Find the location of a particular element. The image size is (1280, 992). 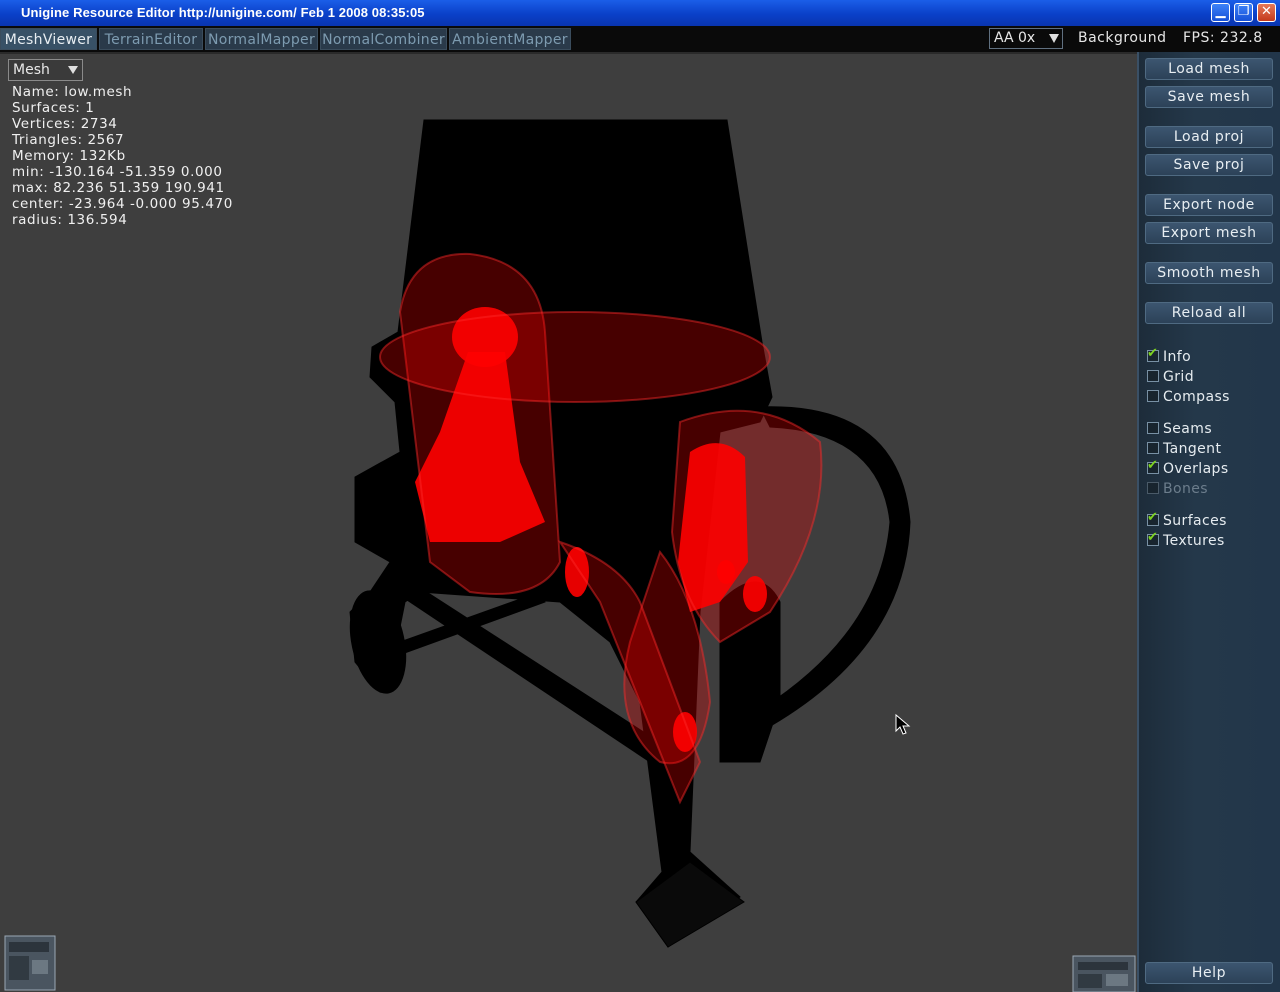

mode-select-value: Mesh is located at coordinates (31, 70).